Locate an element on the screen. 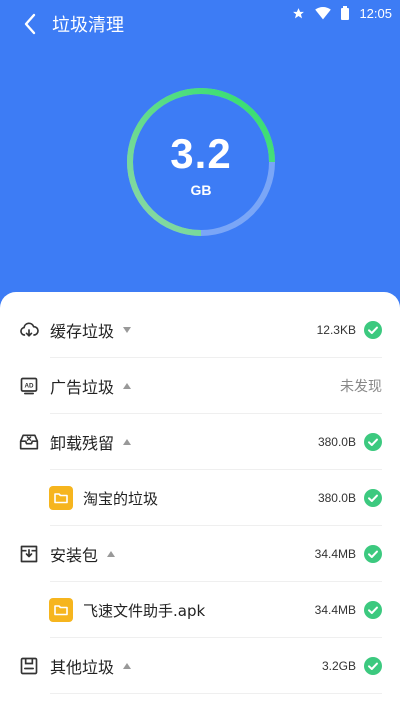  other-trash-icon is located at coordinates (29, 666).